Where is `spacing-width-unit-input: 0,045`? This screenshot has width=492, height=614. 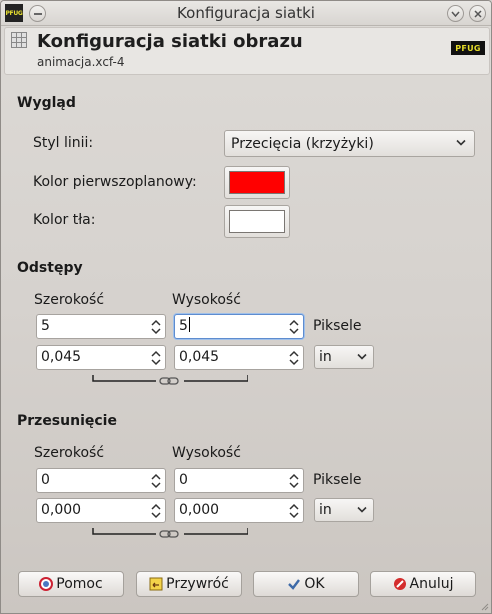 spacing-width-unit-input: 0,045 is located at coordinates (101, 357).